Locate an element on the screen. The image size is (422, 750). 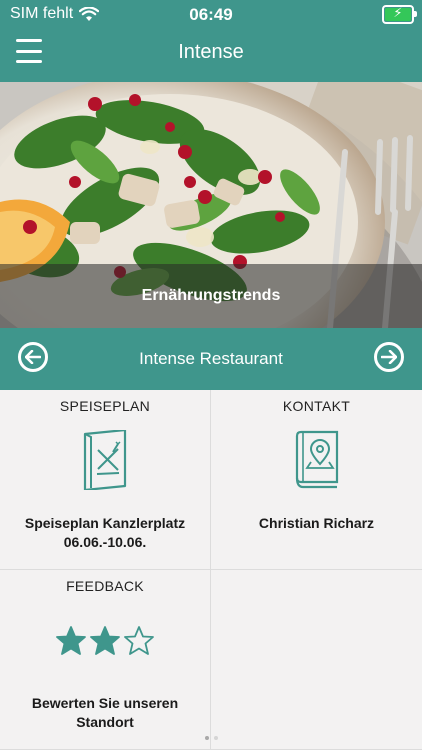
restaurant-name: Intense Restaurant is located at coordinates (211, 358).